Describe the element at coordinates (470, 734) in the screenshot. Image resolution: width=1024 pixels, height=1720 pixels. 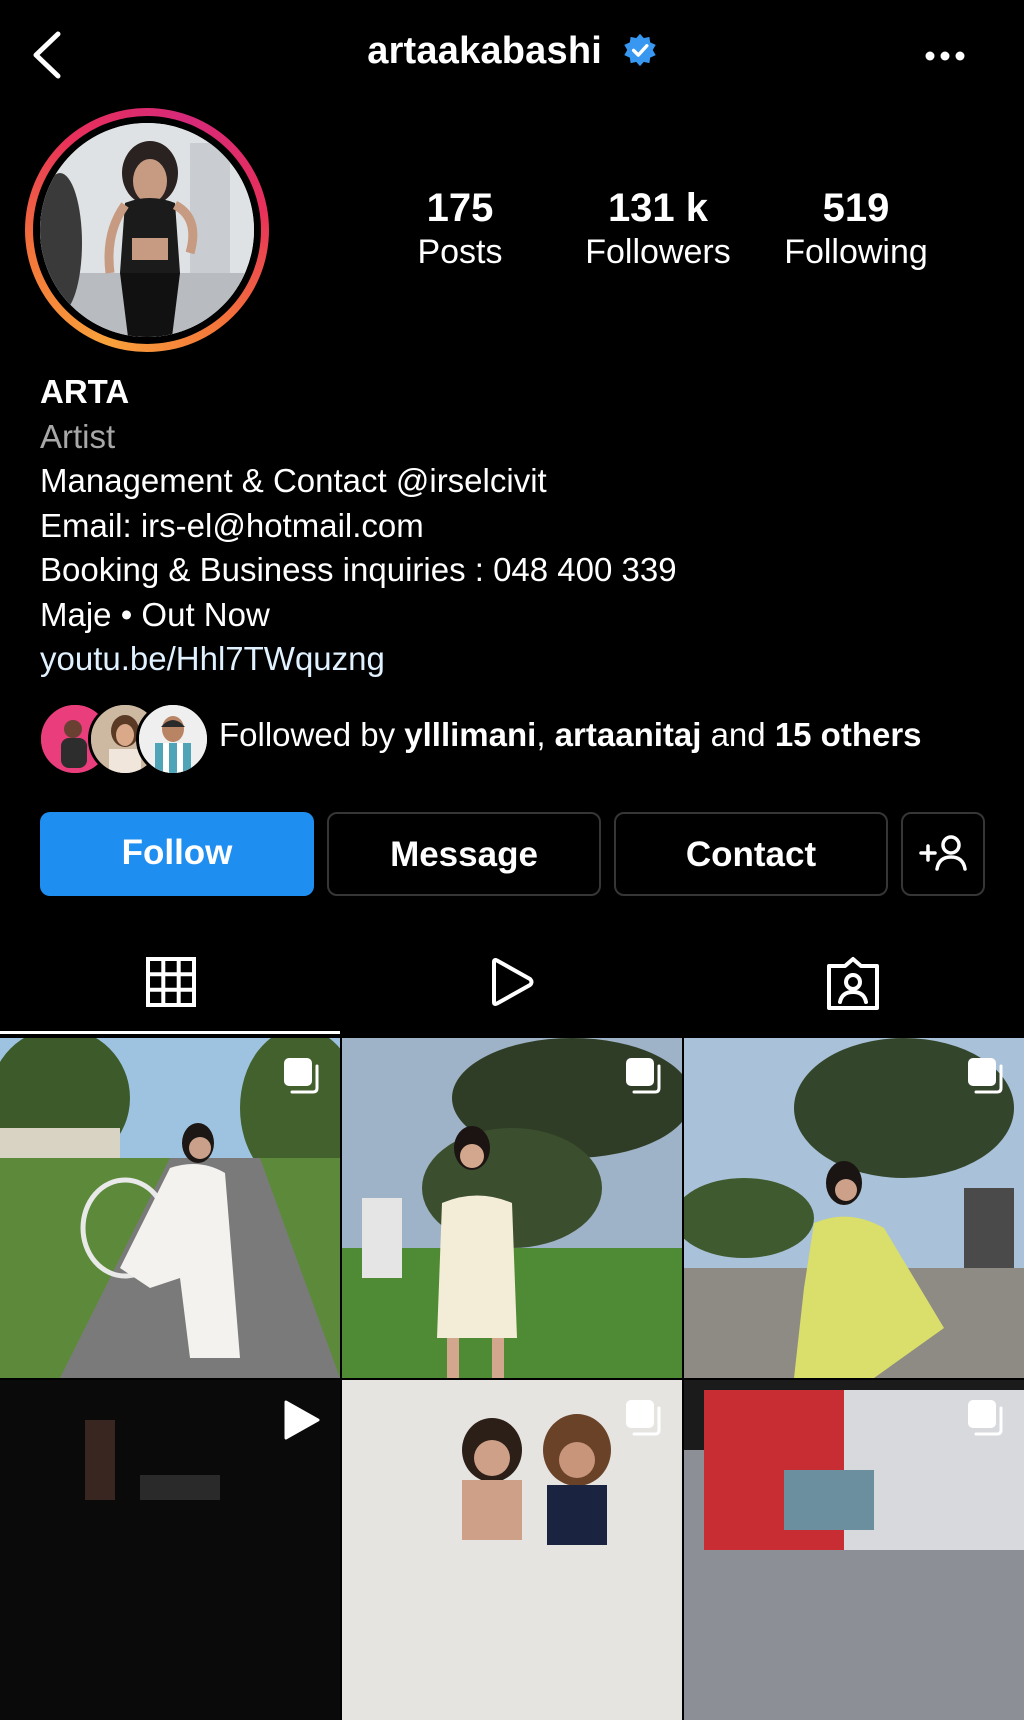
I see `mutual-user-1: ylllimani` at that location.